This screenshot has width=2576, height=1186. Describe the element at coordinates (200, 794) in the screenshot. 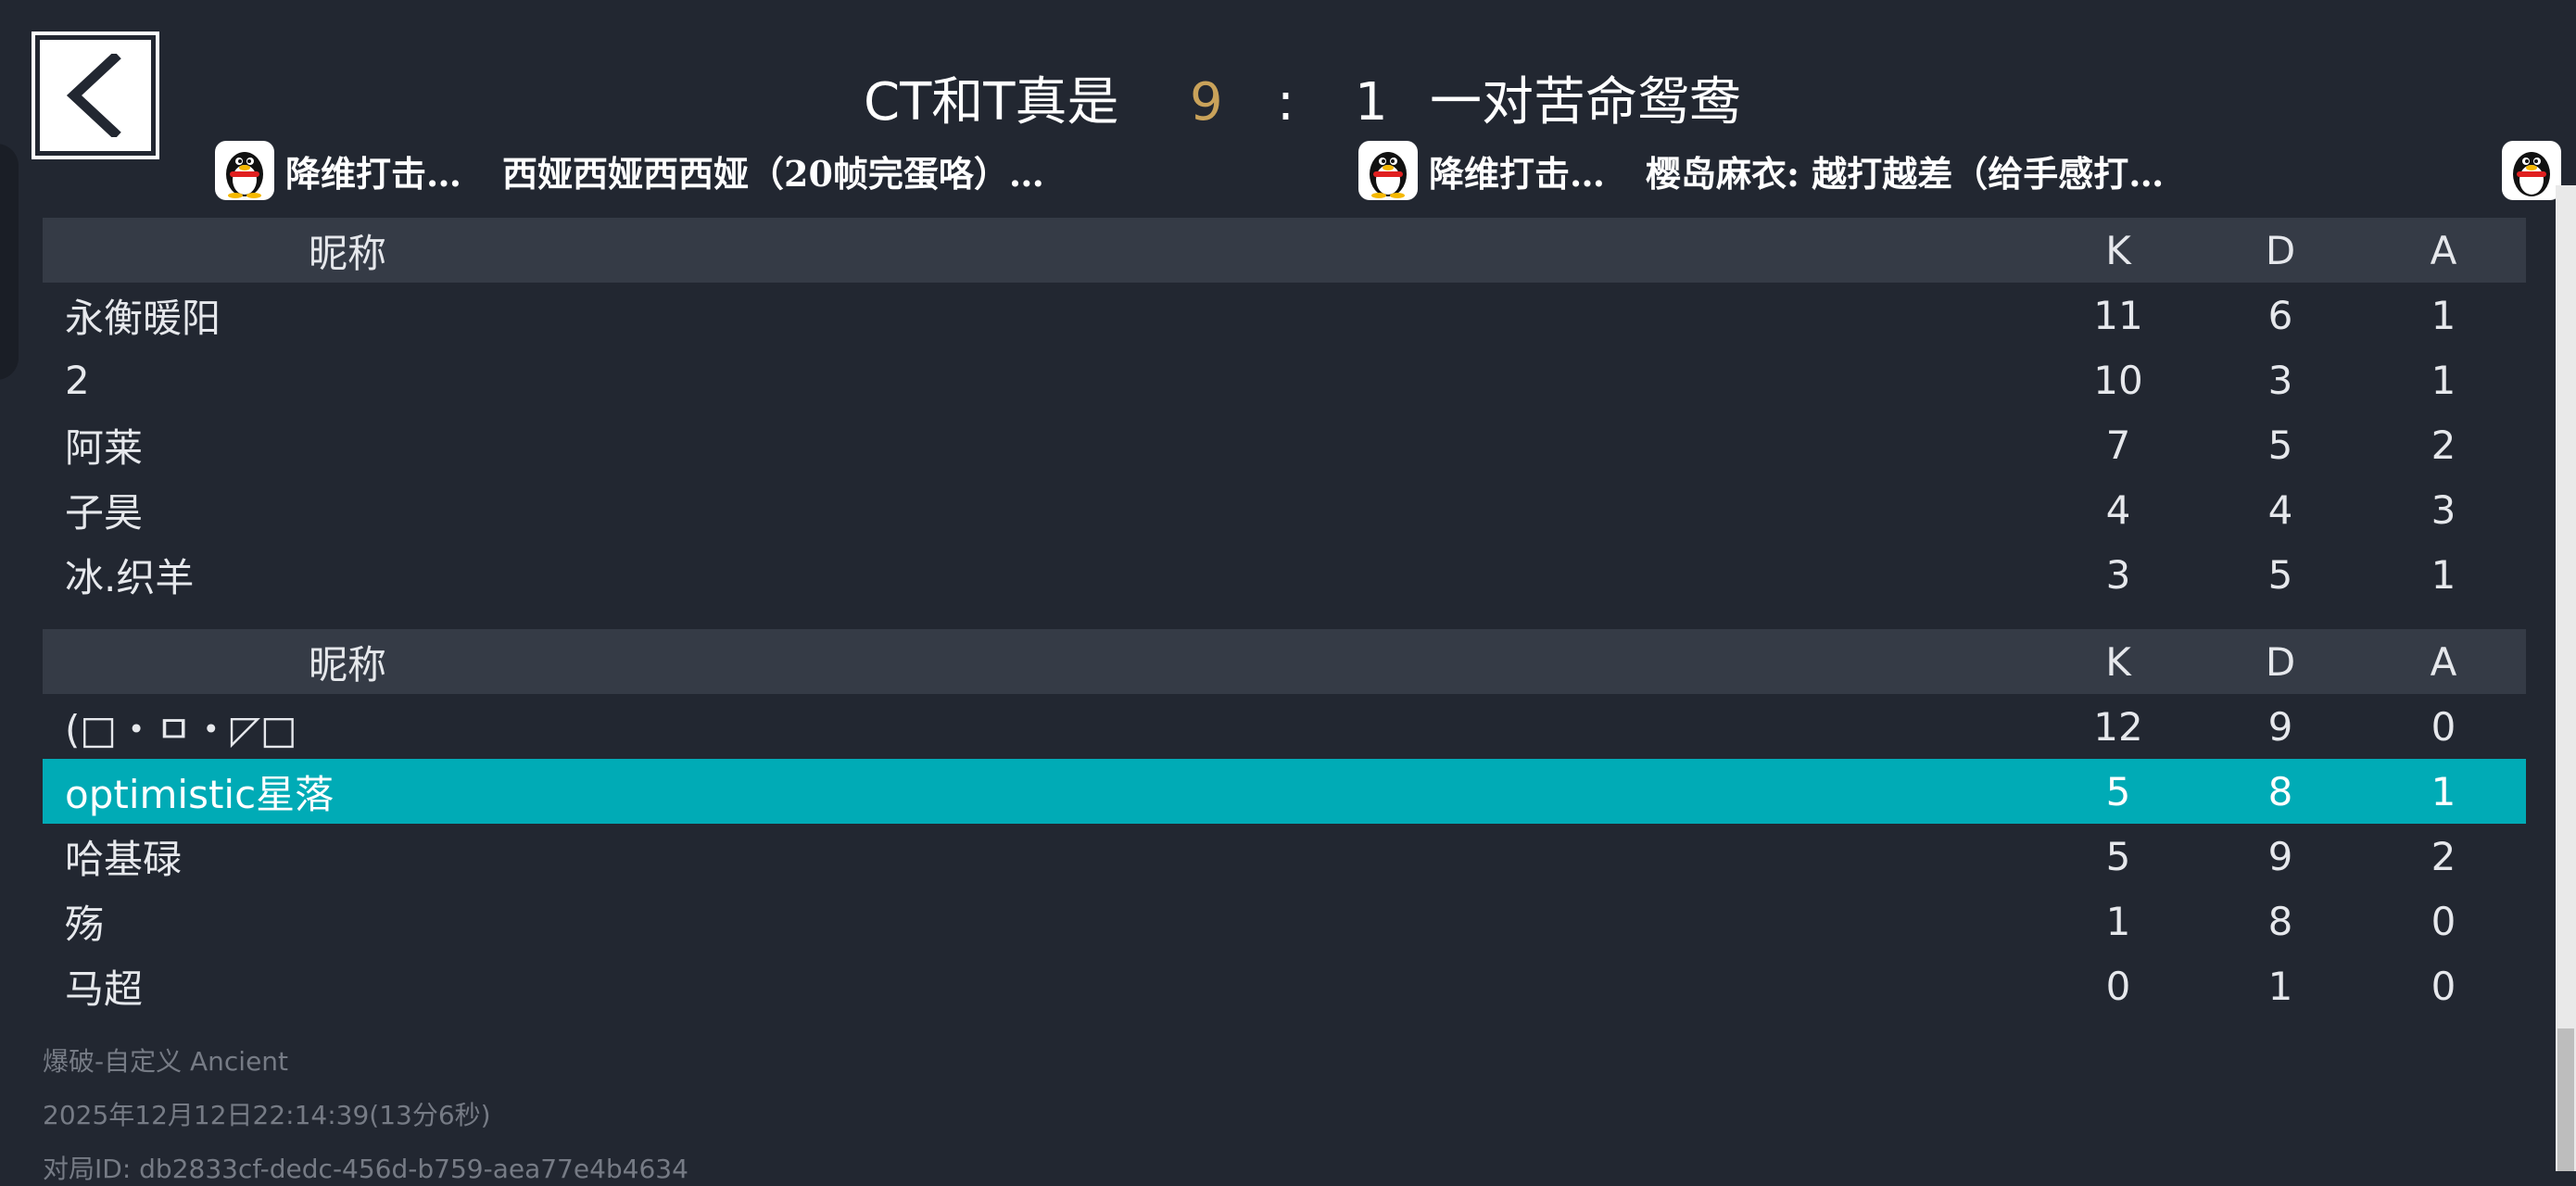

I see `player-nick: optimistic星落` at that location.